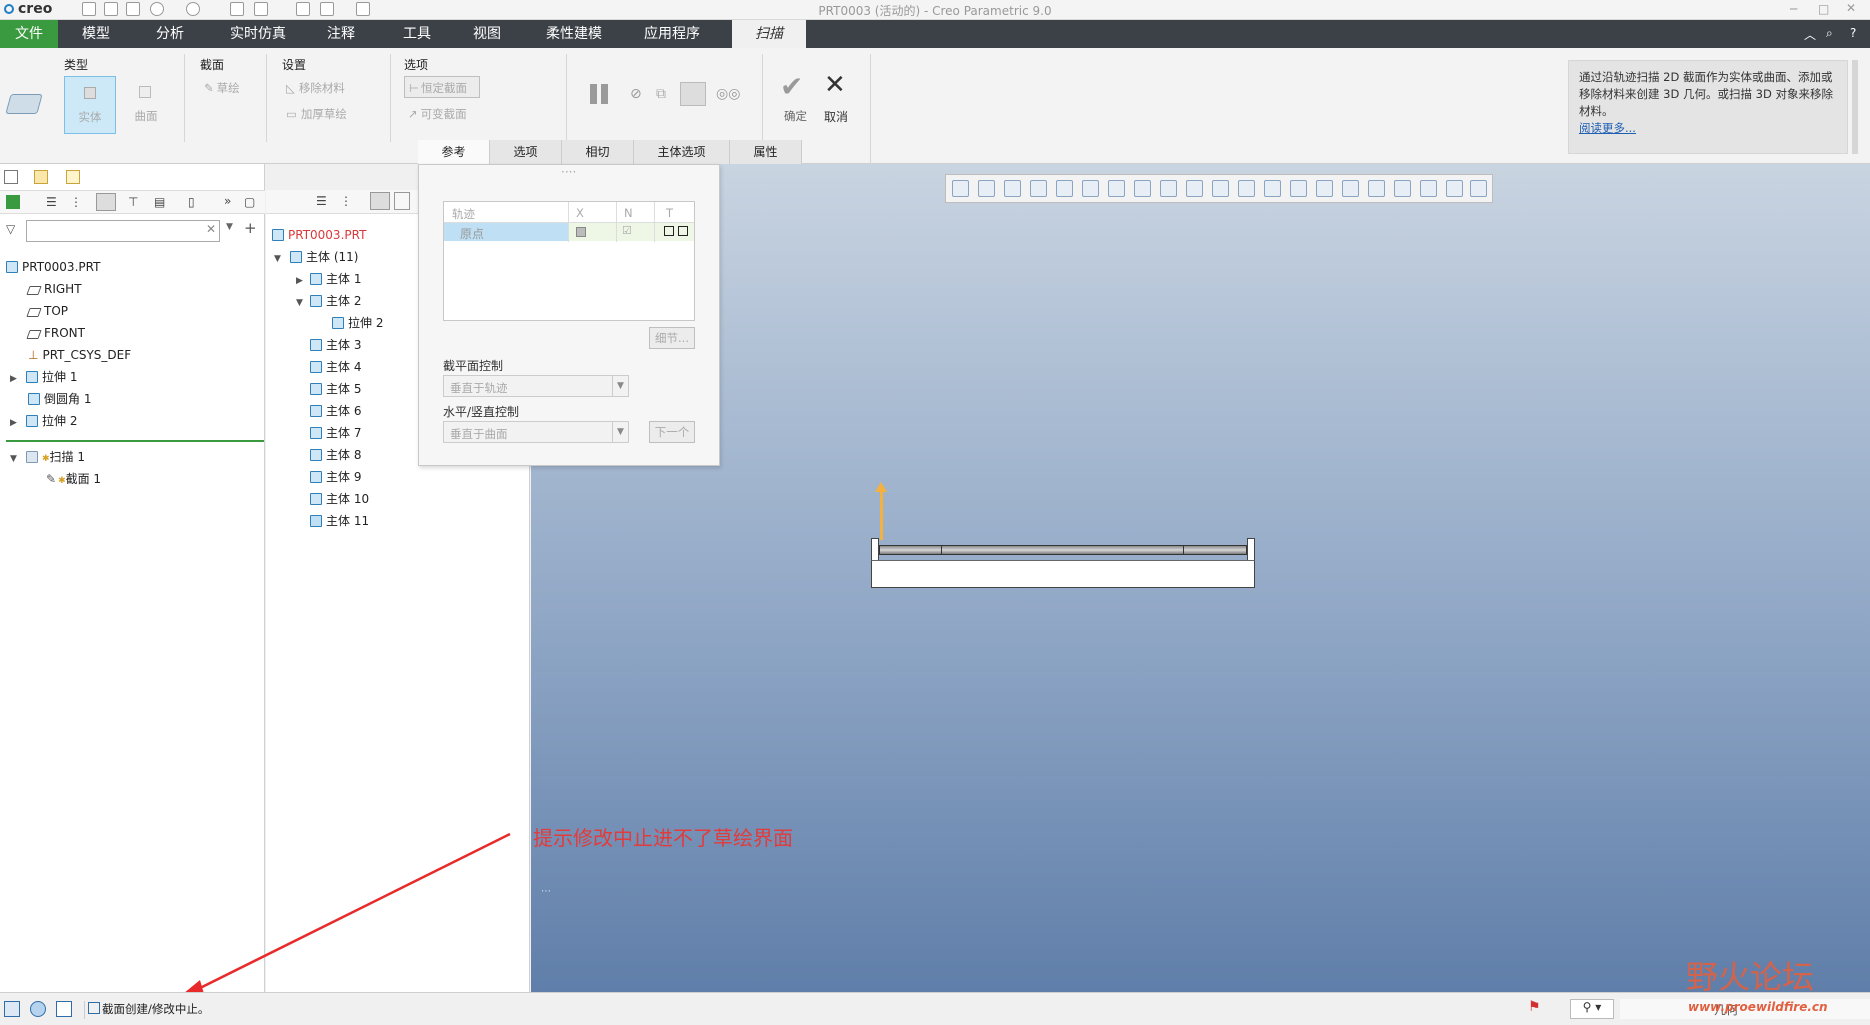 This screenshot has width=1870, height=1025. I want to click on annotation-display-icon, so click(1350, 188).